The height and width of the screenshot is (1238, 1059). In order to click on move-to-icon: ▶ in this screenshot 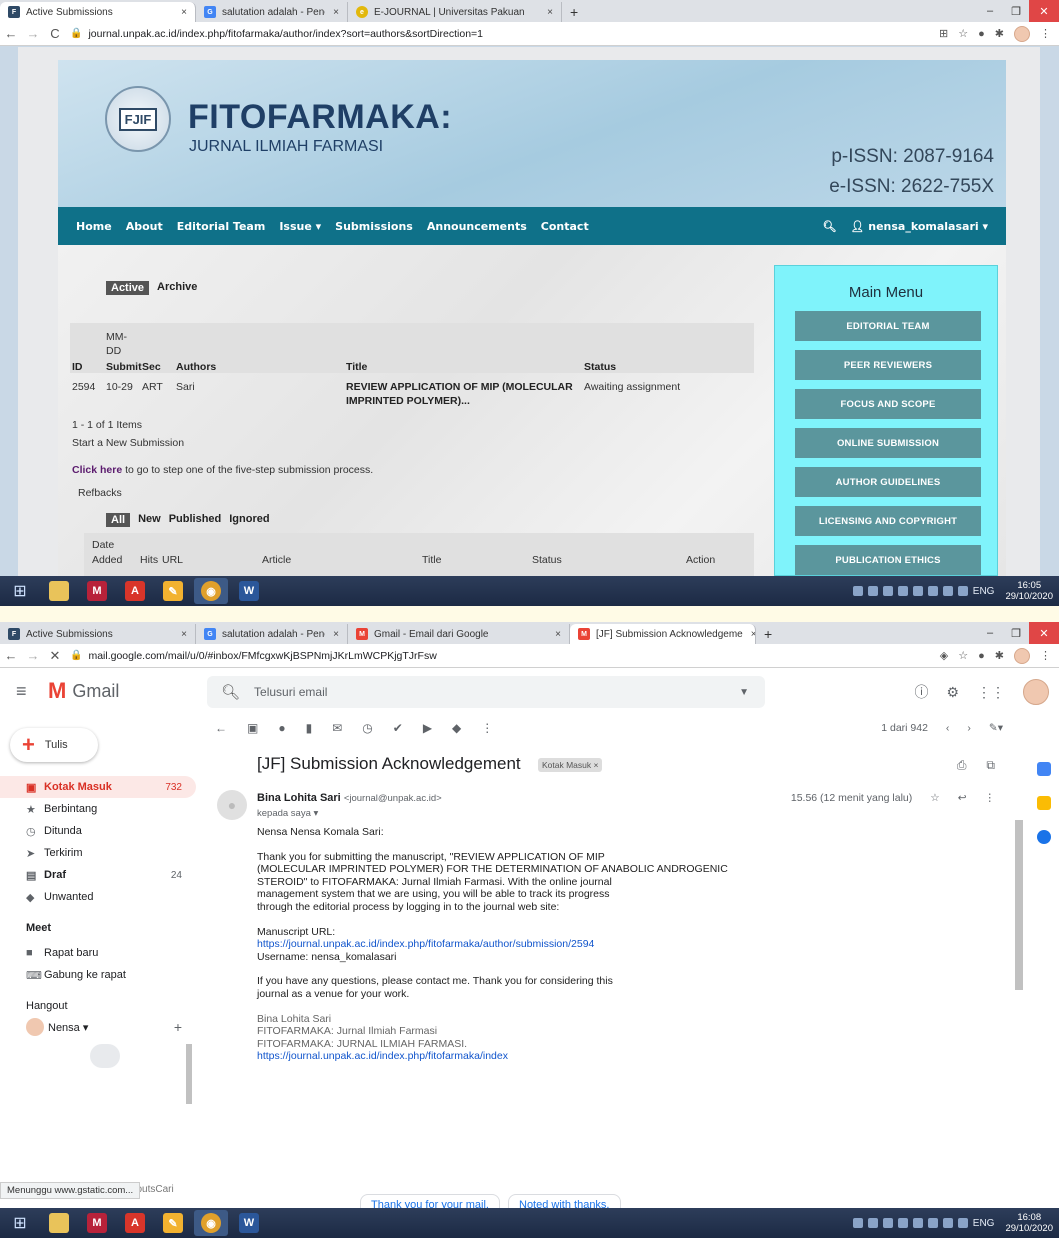, I will do `click(427, 728)`.